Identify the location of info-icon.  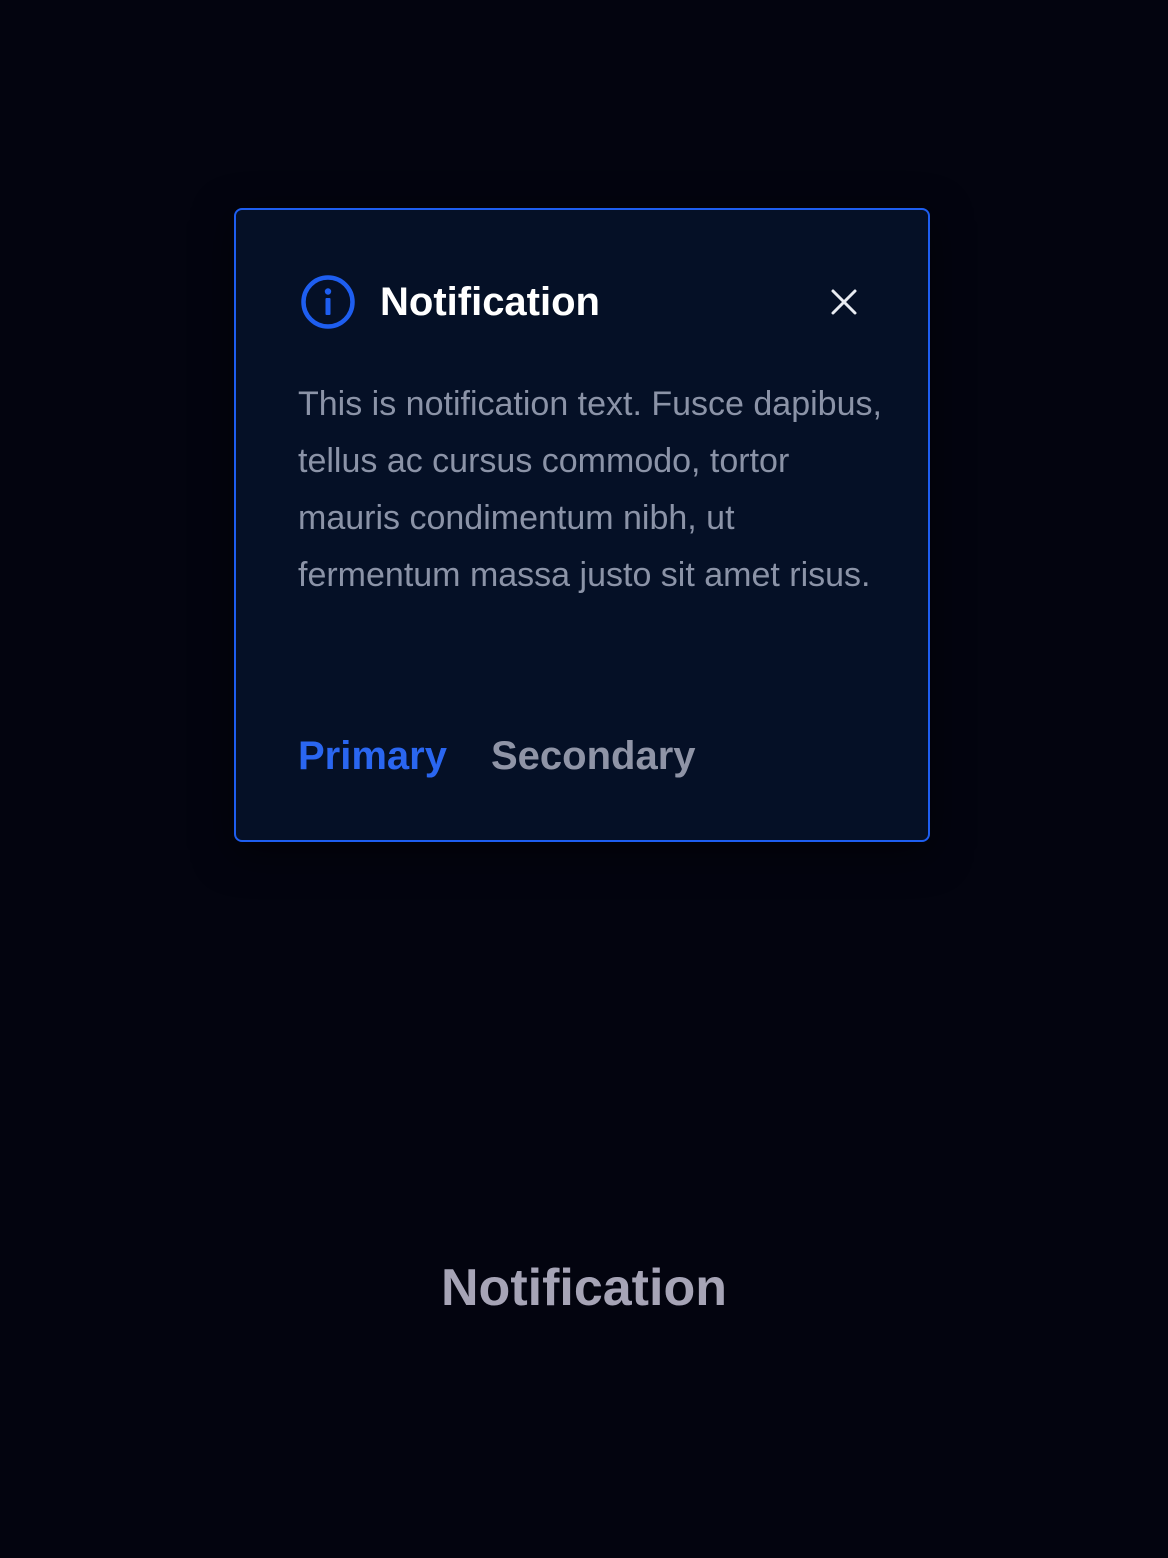
(328, 302).